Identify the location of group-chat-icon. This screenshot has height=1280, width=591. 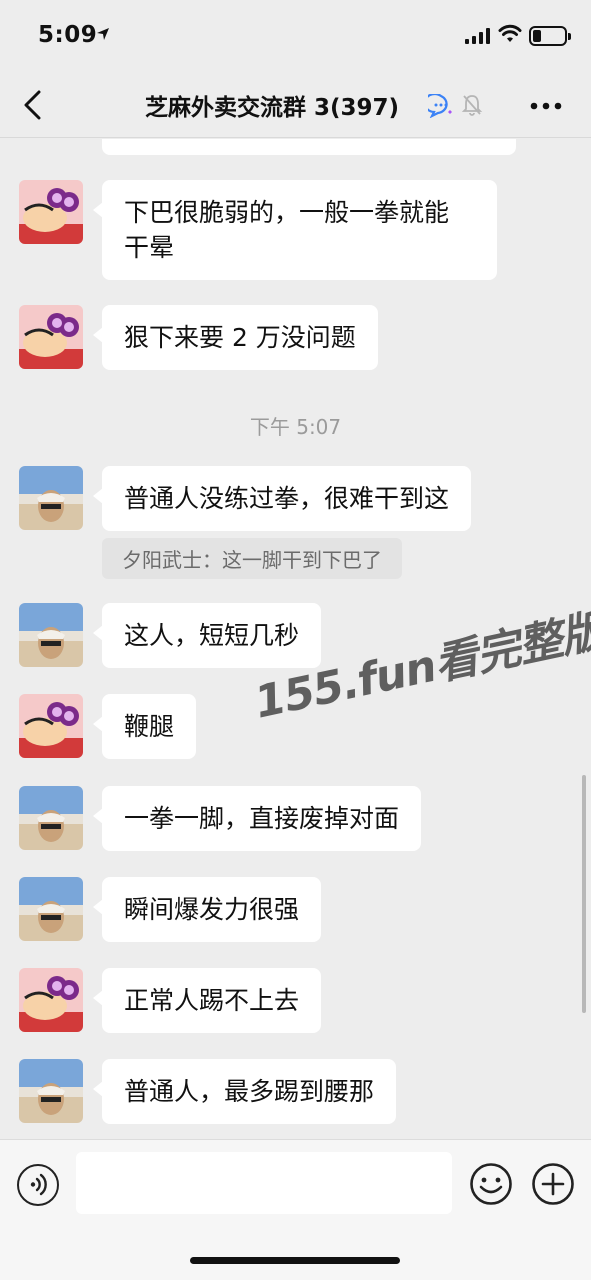
(440, 106).